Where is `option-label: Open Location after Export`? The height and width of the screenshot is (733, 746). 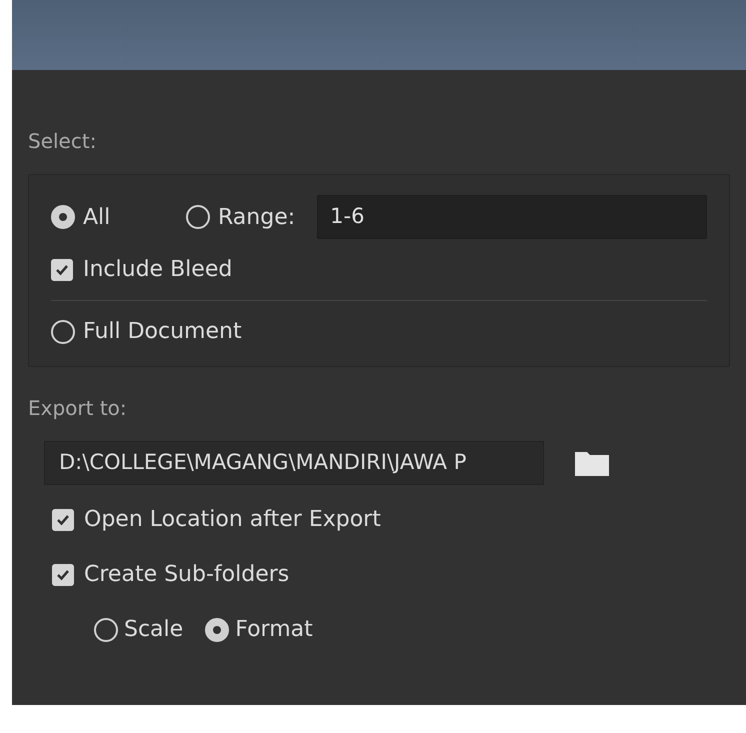
option-label: Open Location after Export is located at coordinates (232, 520).